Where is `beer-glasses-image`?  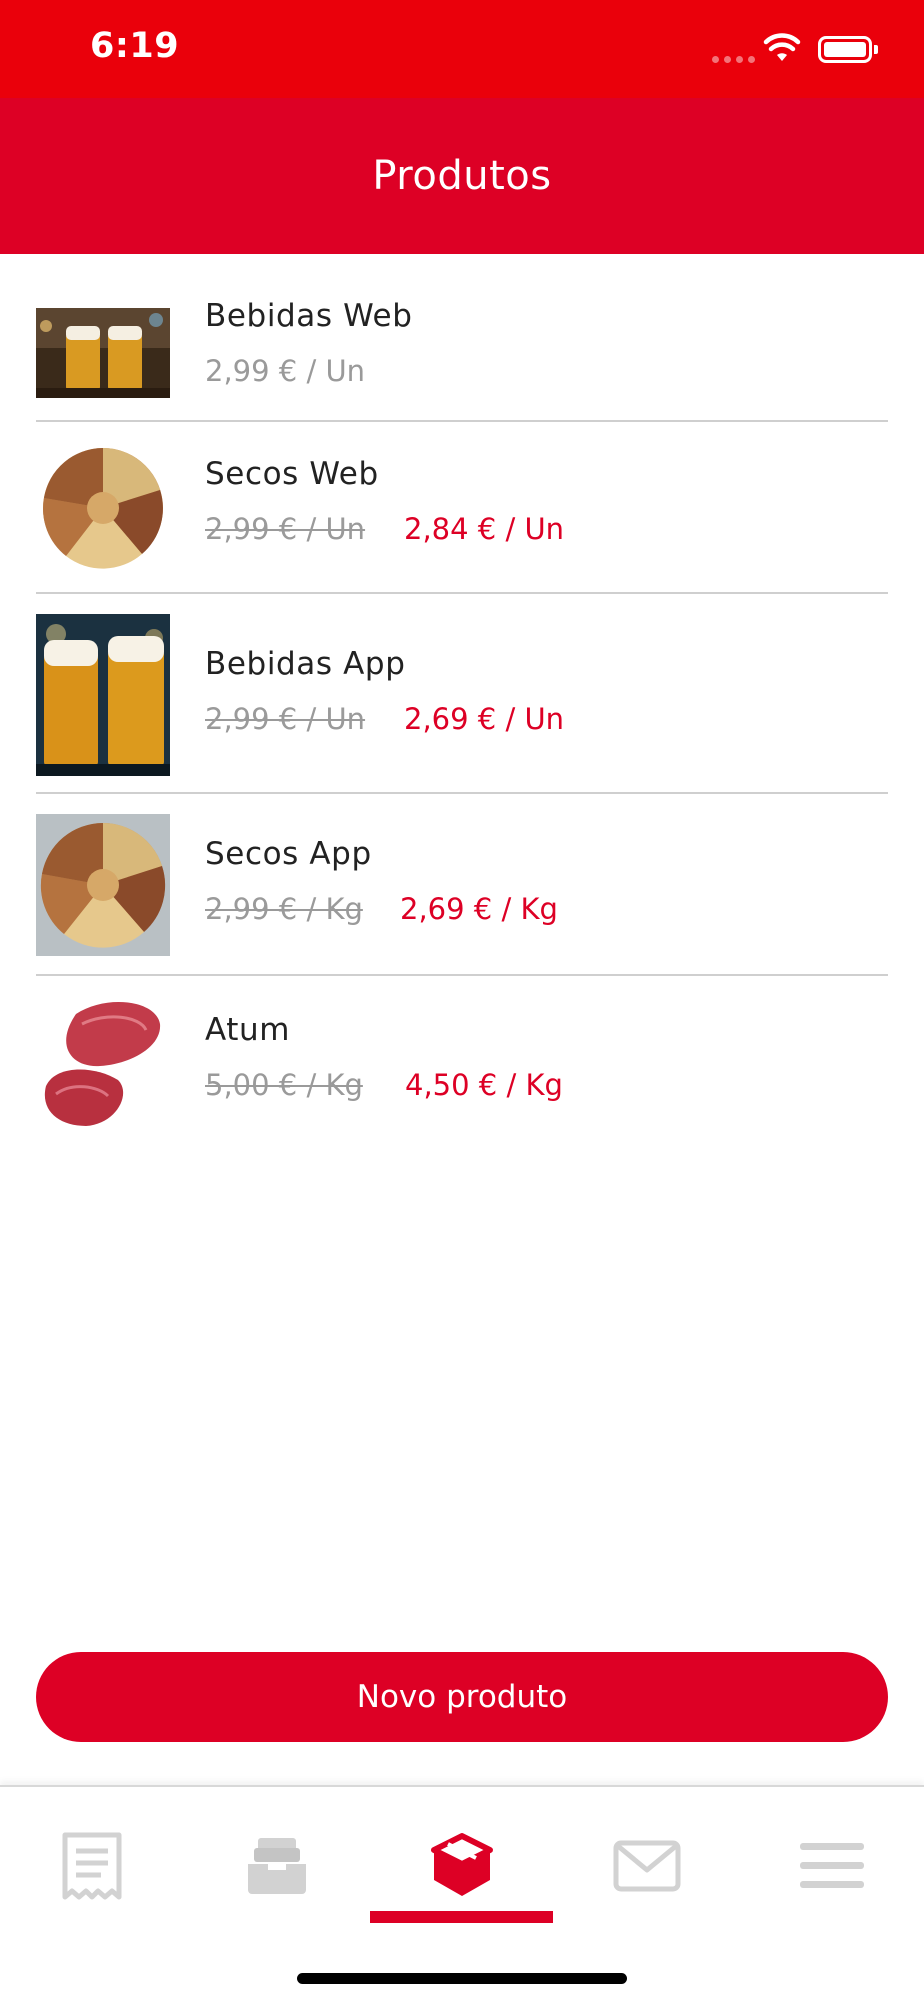
beer-glasses-image is located at coordinates (103, 695).